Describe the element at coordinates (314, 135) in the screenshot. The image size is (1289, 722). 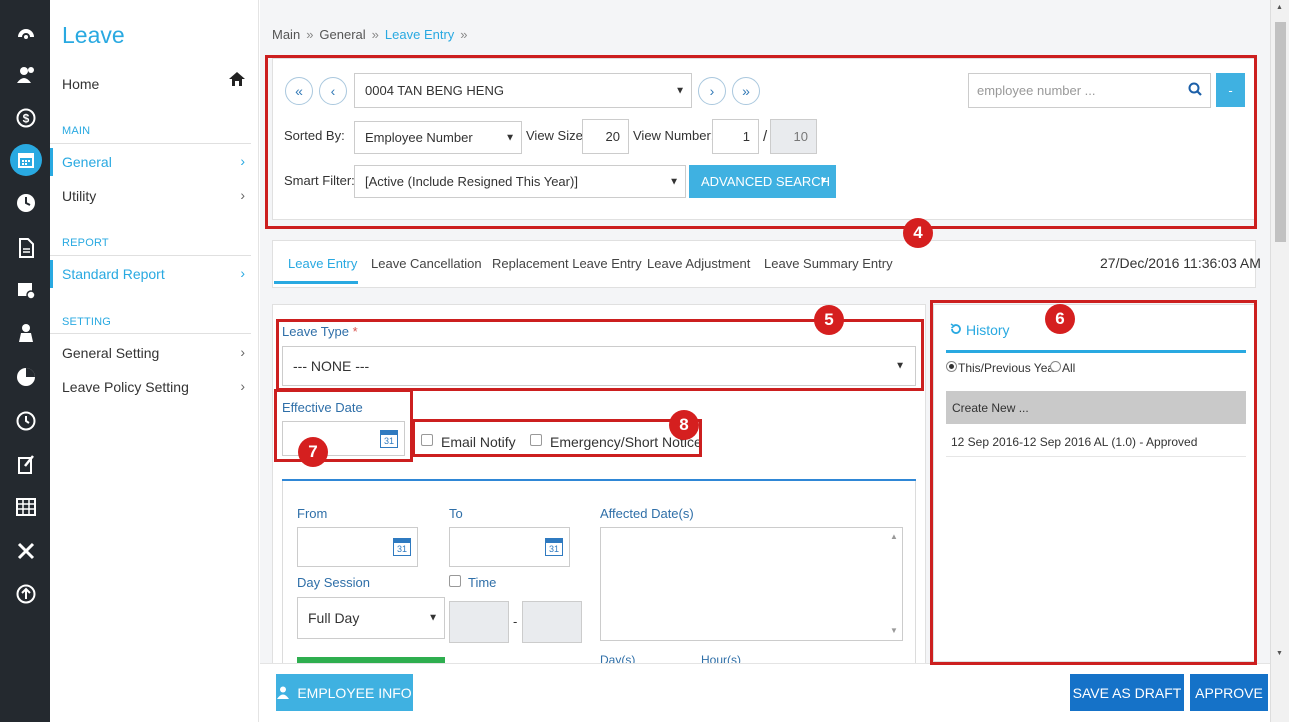
I see `sorted-by-label: Sorted By:` at that location.